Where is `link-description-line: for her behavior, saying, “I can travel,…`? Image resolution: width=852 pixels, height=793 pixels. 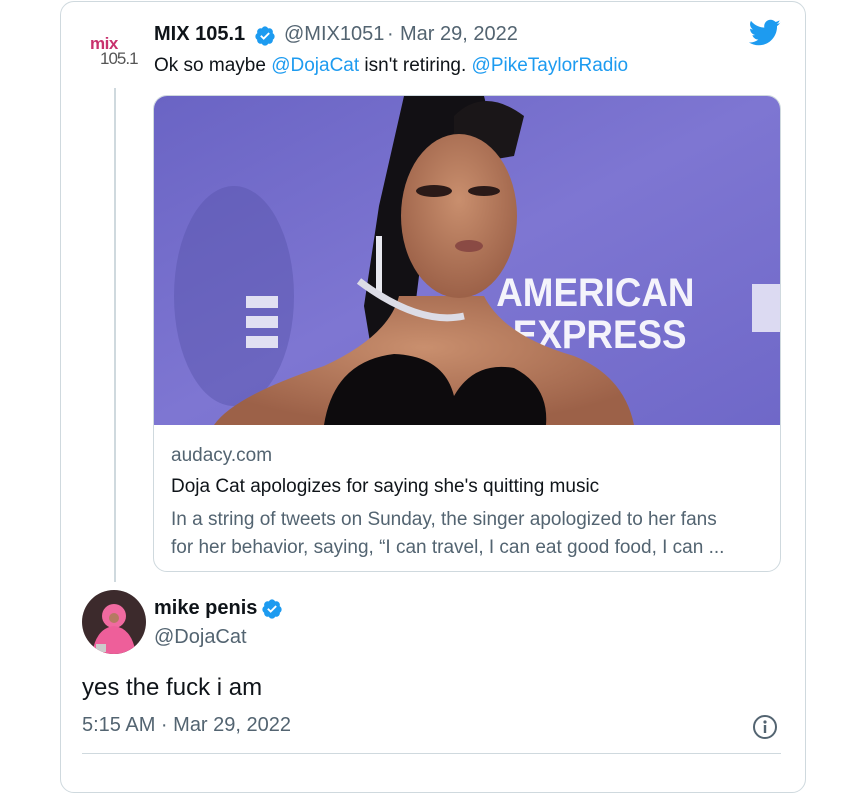
link-description-line: for her behavior, saying, “I can travel,… is located at coordinates (448, 547).